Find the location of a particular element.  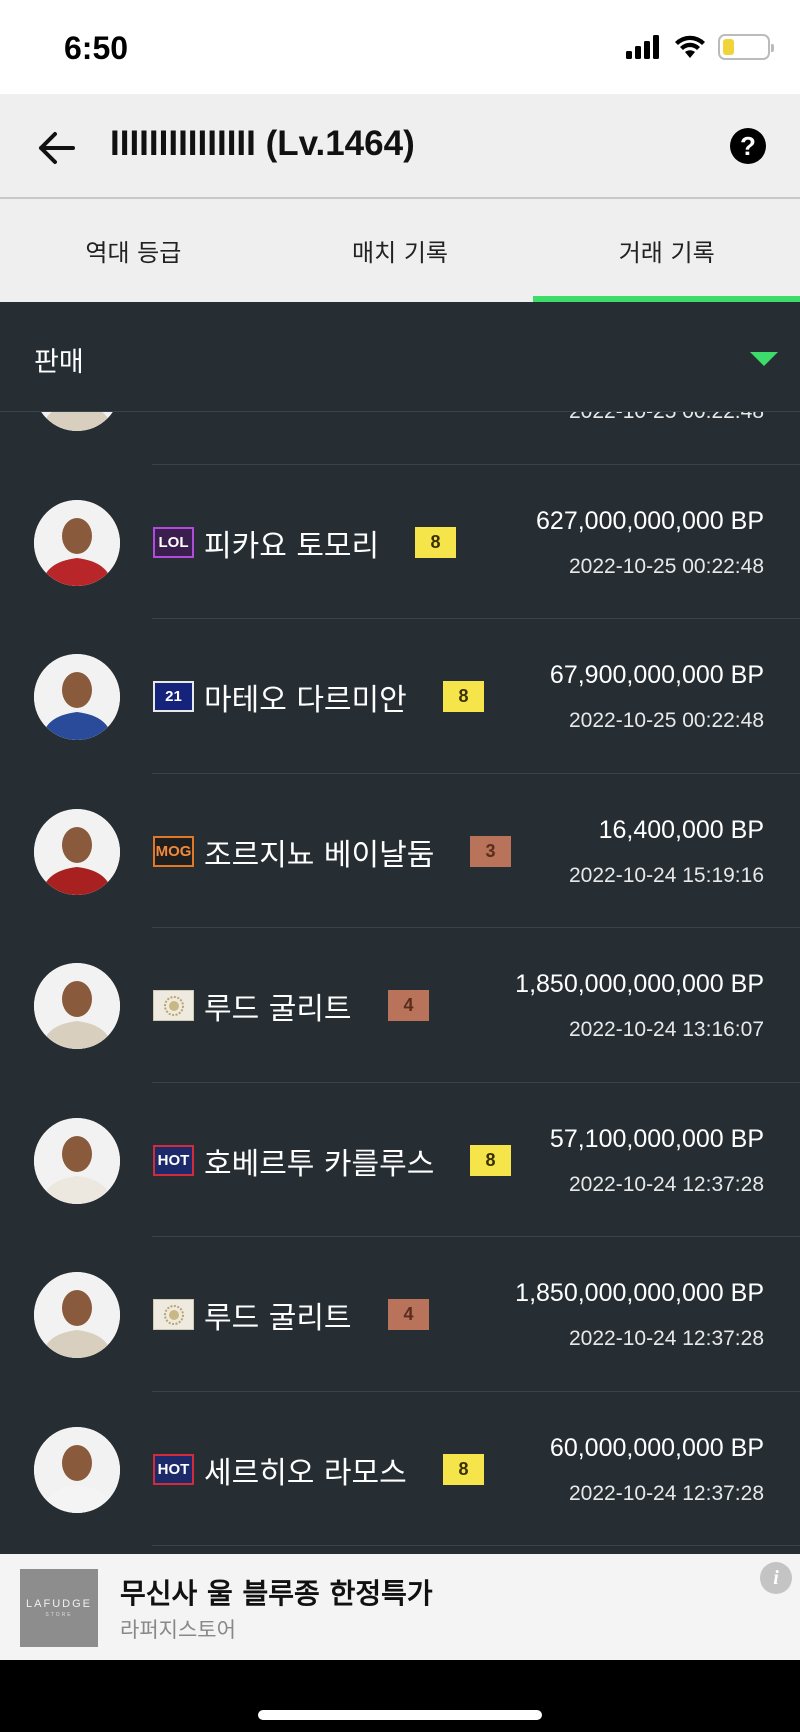

ad-title: 무신사 울 블루종 한정특가 is located at coordinates (276, 1593).